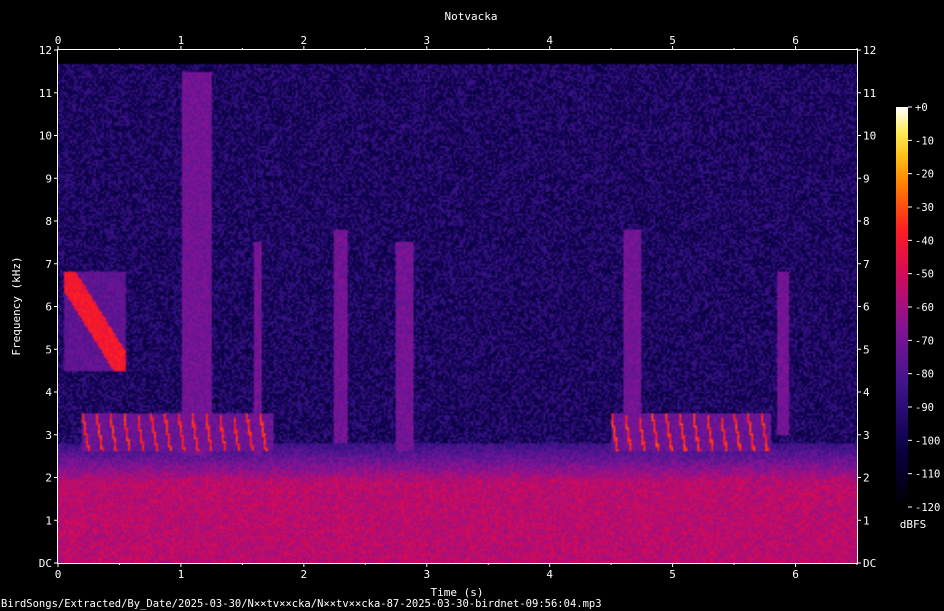 Image resolution: width=944 pixels, height=611 pixels. What do you see at coordinates (924, 308) in the screenshot?
I see `colorbar-tick-label: -60` at bounding box center [924, 308].